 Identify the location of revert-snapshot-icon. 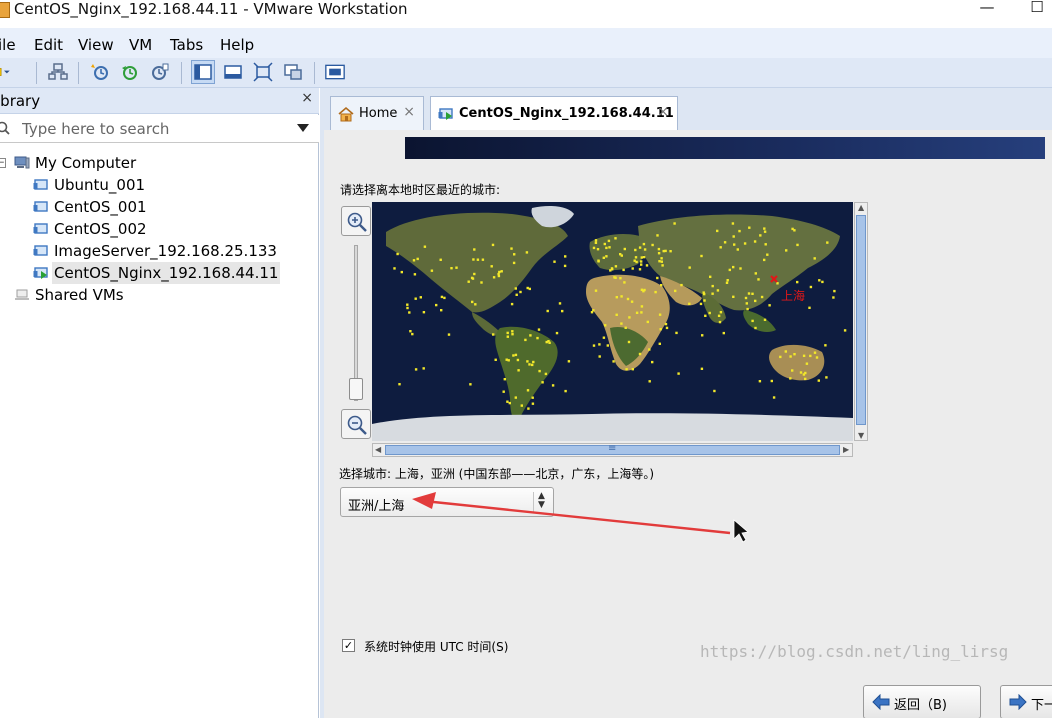
(130, 72).